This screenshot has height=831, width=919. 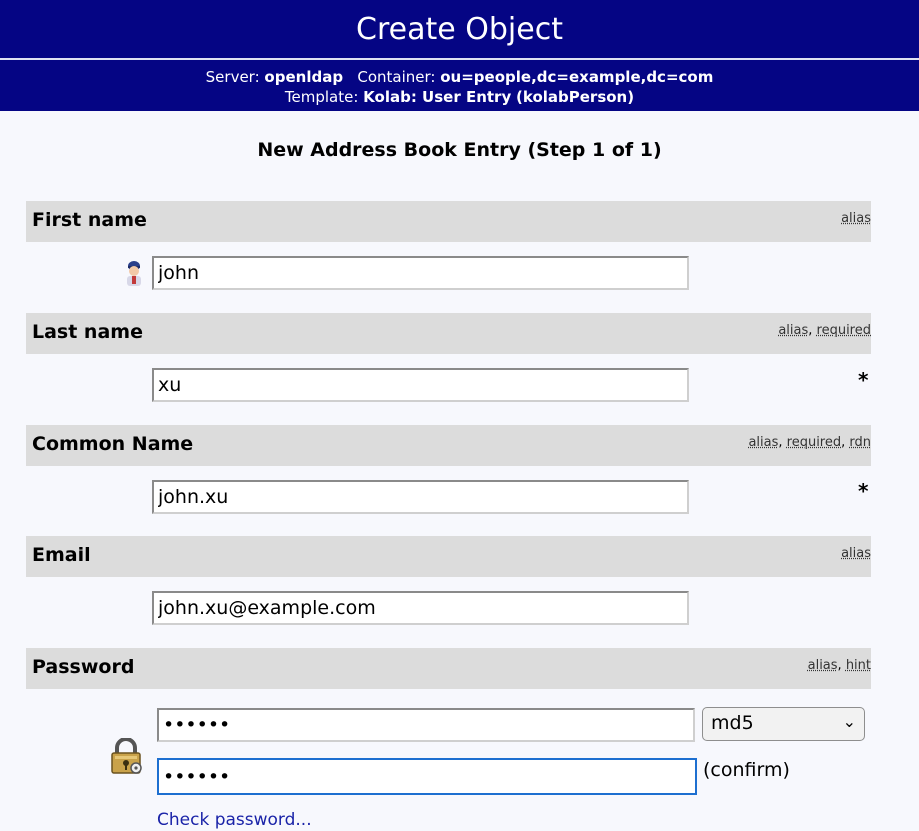 What do you see at coordinates (746, 770) in the screenshot?
I see `confirm-label: (confirm)` at bounding box center [746, 770].